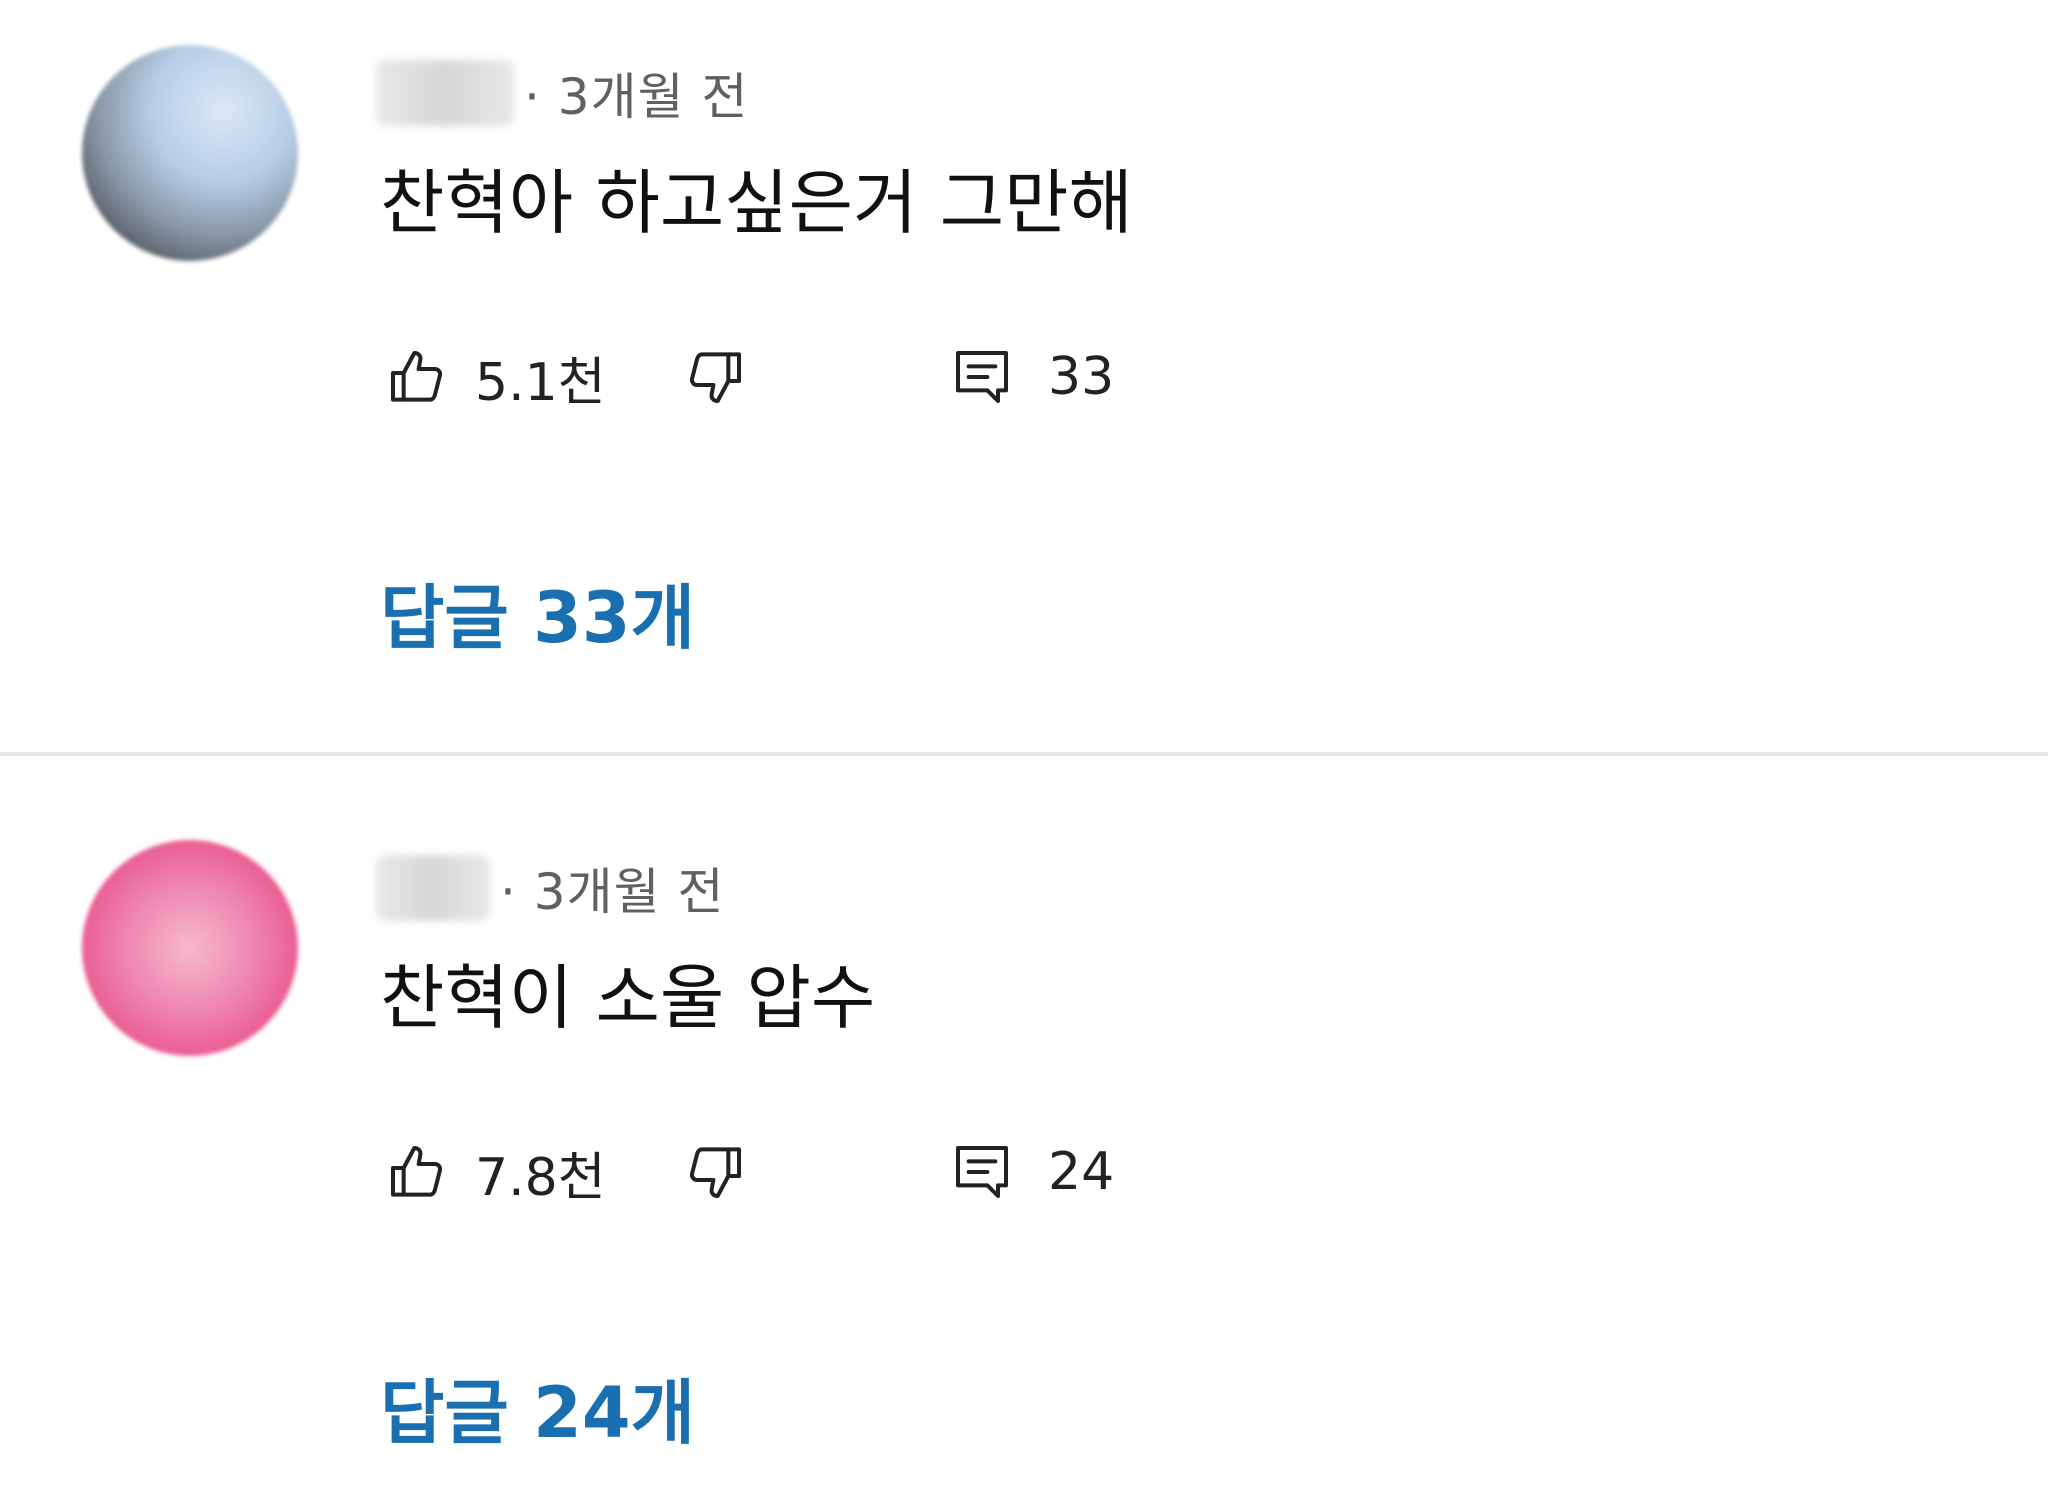 Image resolution: width=2048 pixels, height=1498 pixels. Describe the element at coordinates (540, 1177) in the screenshot. I see `like-count: 7.8천` at that location.